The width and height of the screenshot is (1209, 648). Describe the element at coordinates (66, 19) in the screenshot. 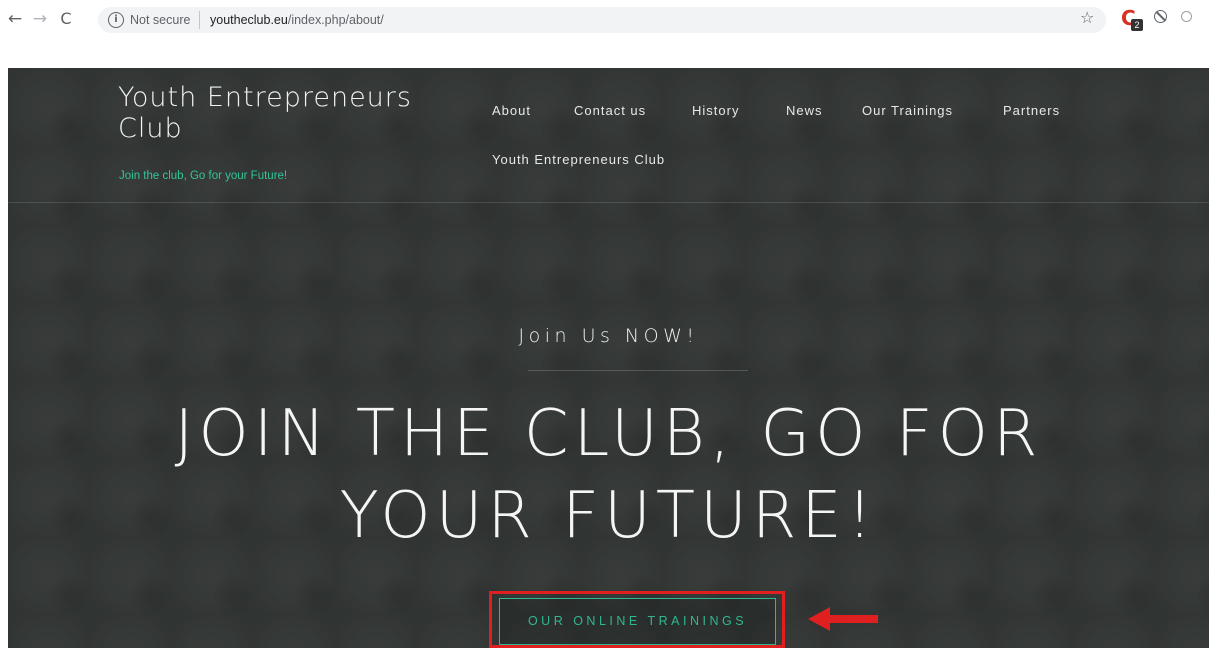

I see `reload-icon: C` at that location.